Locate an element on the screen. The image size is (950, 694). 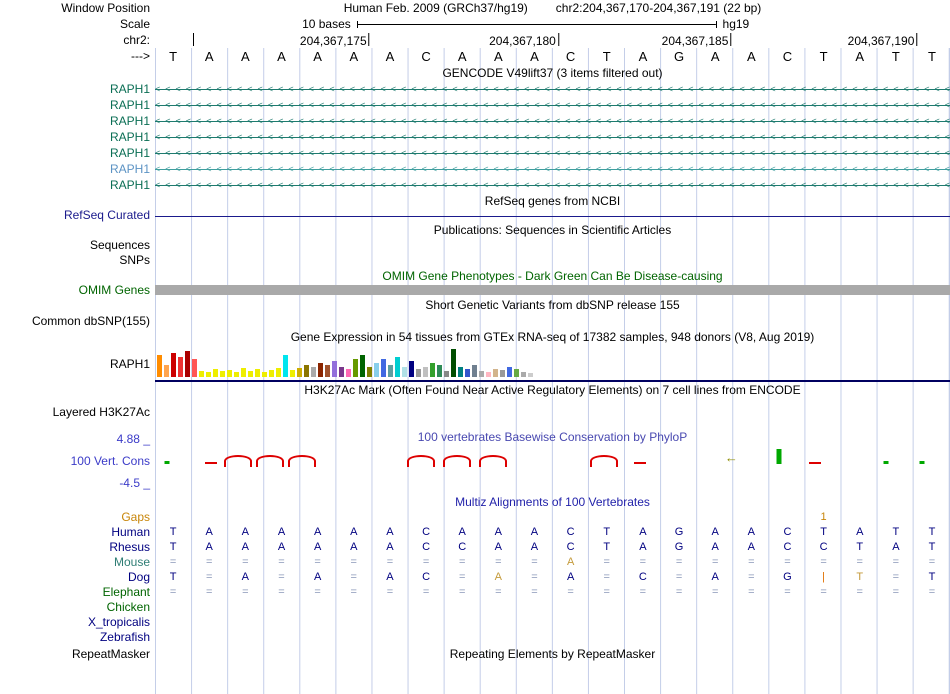
common-dbsnp-track is located at coordinates (552, 321).